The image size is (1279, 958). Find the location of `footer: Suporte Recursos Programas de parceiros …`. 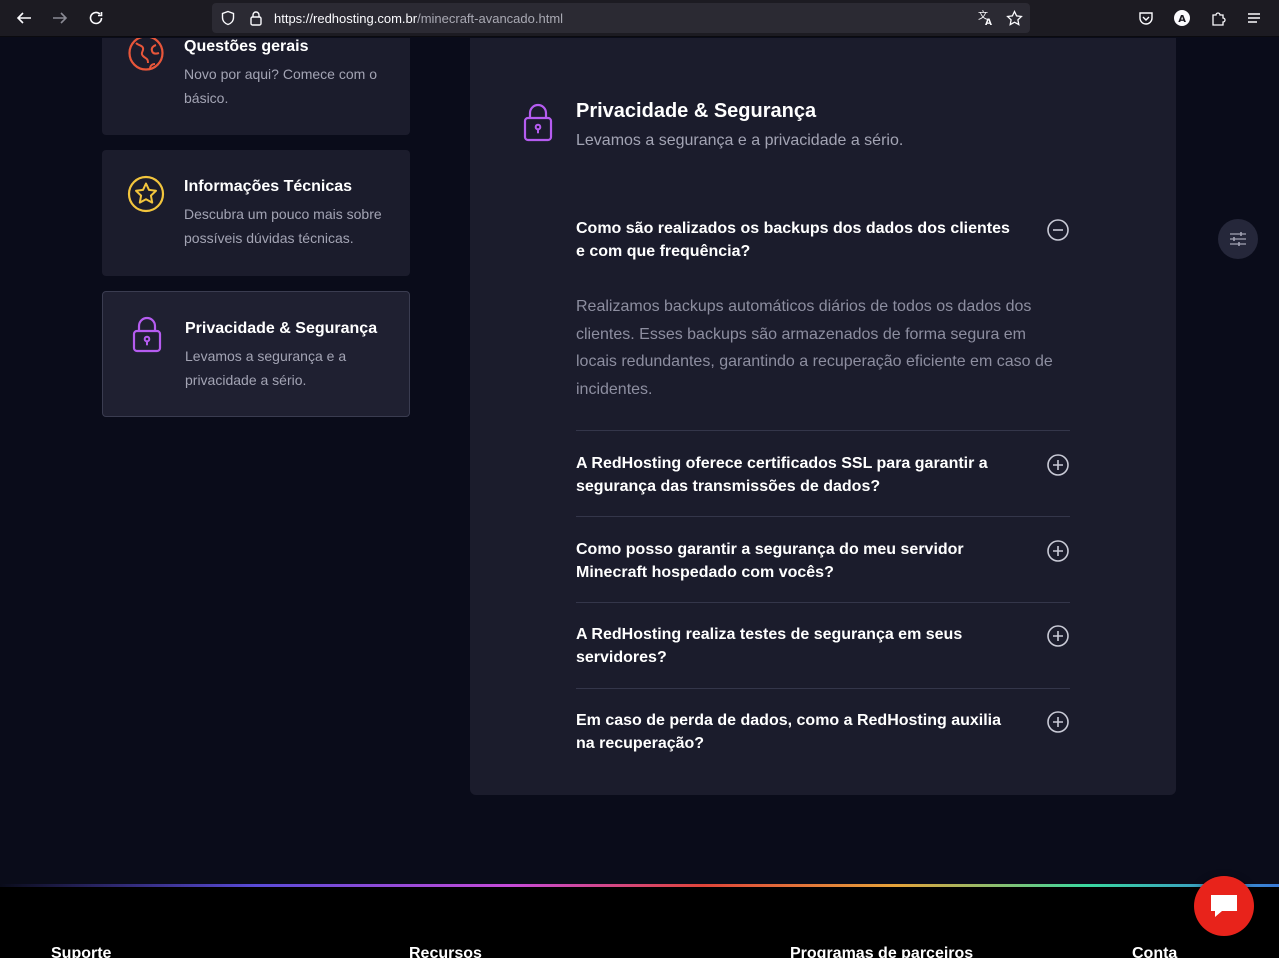

footer: Suporte Recursos Programas de parceiros … is located at coordinates (639, 922).